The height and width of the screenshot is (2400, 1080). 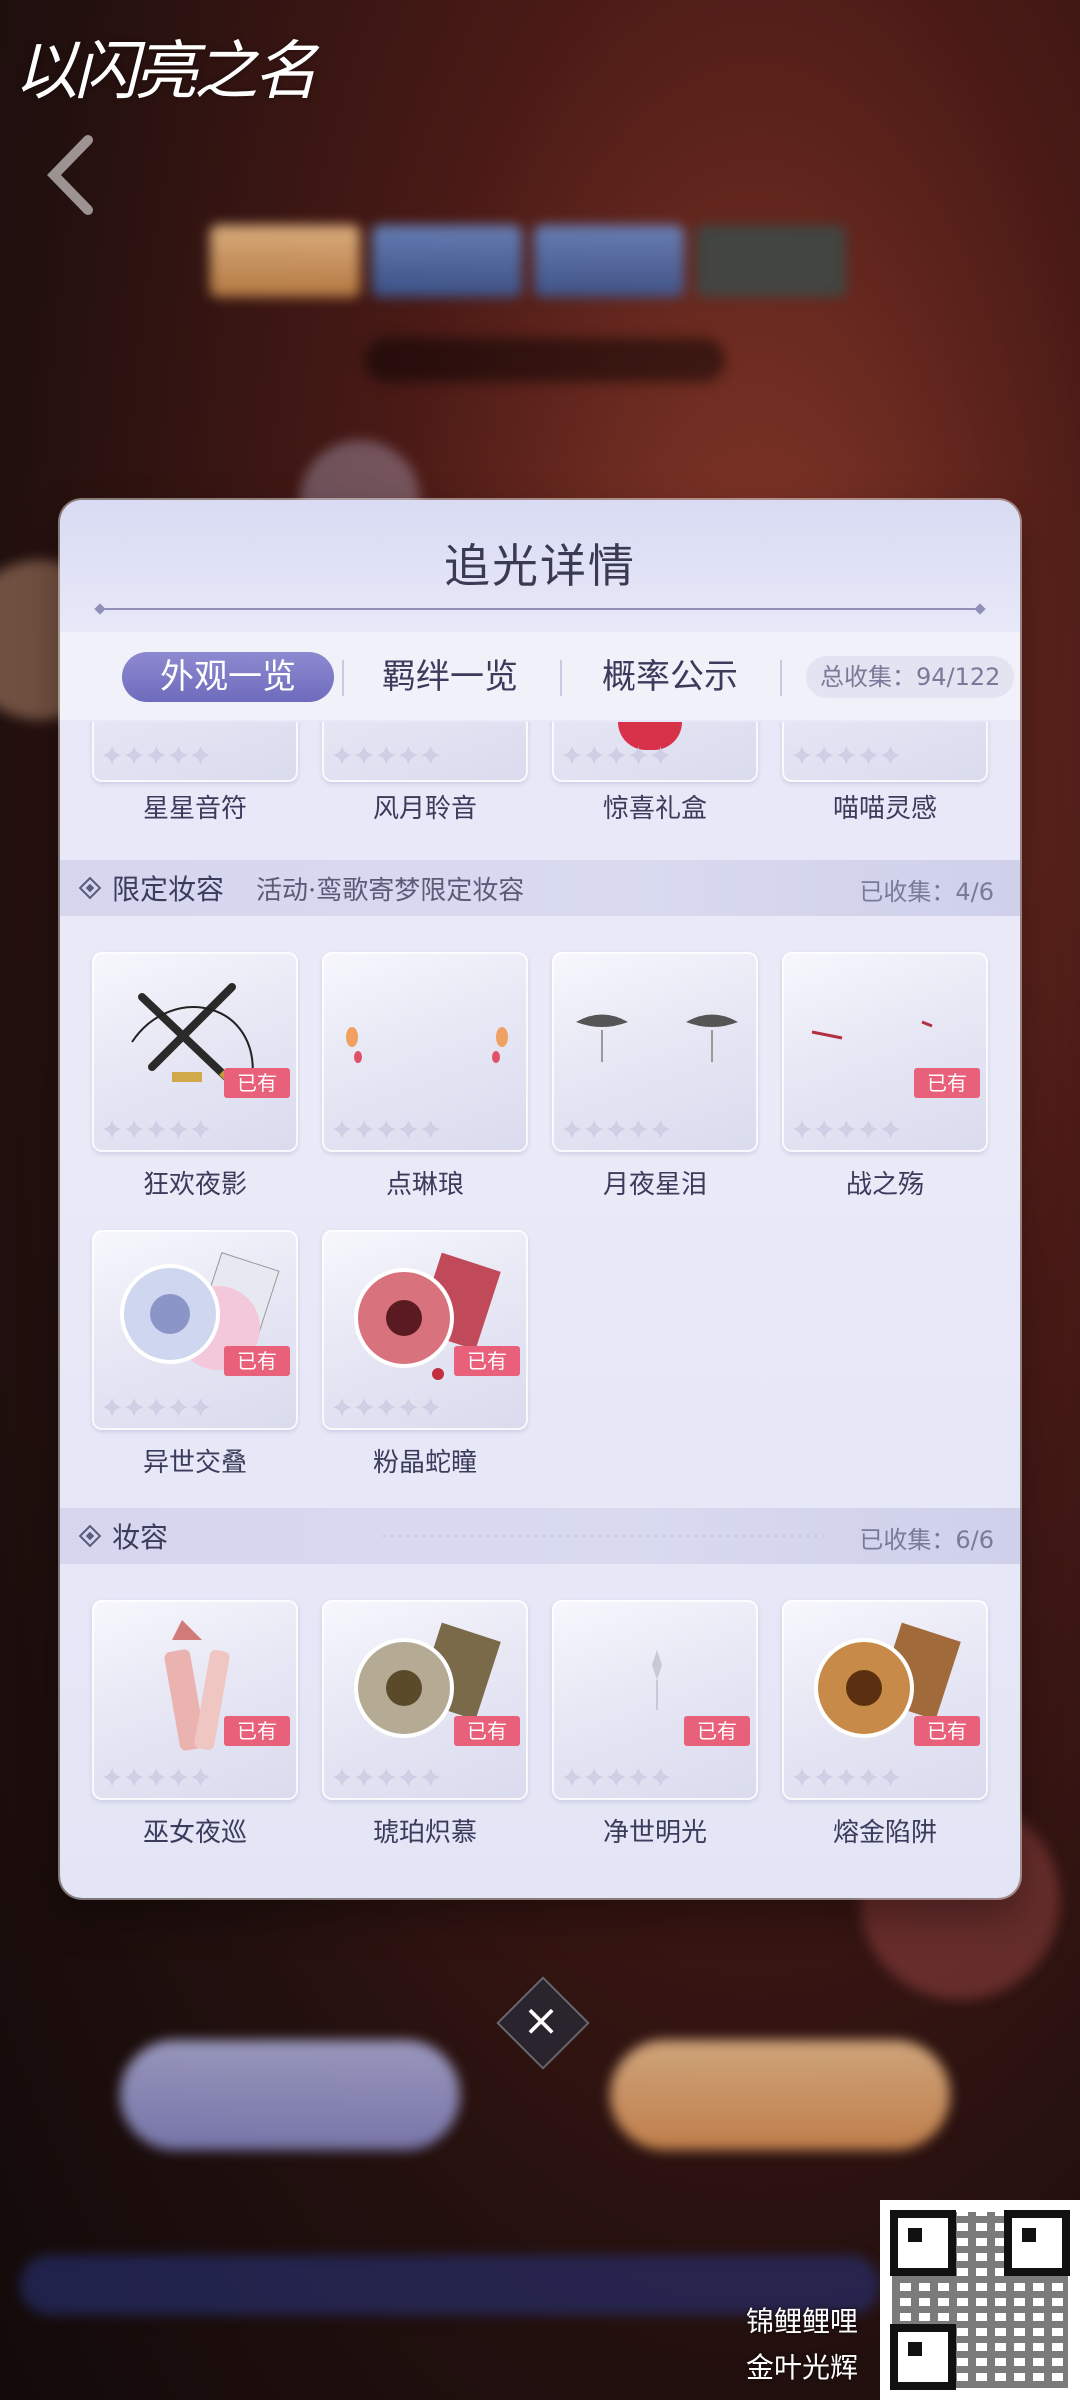 I want to click on close-icon: ×, so click(x=541, y=2021).